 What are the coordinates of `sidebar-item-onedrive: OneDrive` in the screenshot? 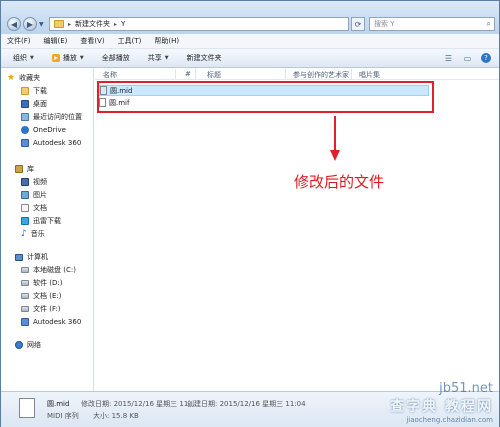 It's located at (43, 130).